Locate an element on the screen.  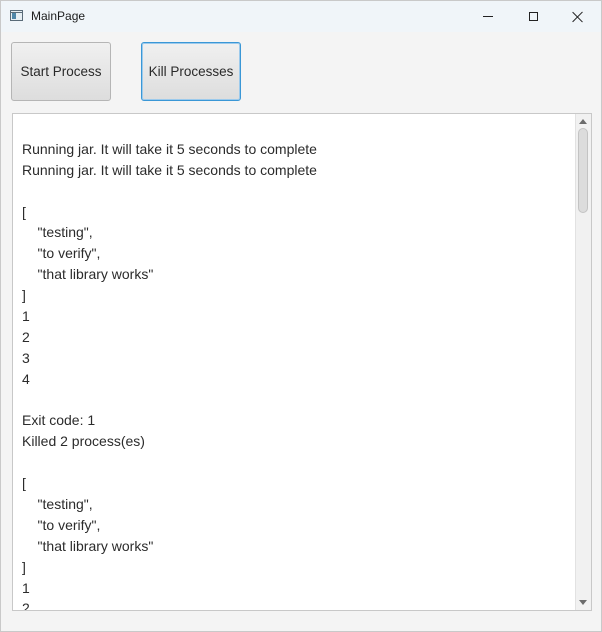
window-title: MainPage is located at coordinates (58, 16).